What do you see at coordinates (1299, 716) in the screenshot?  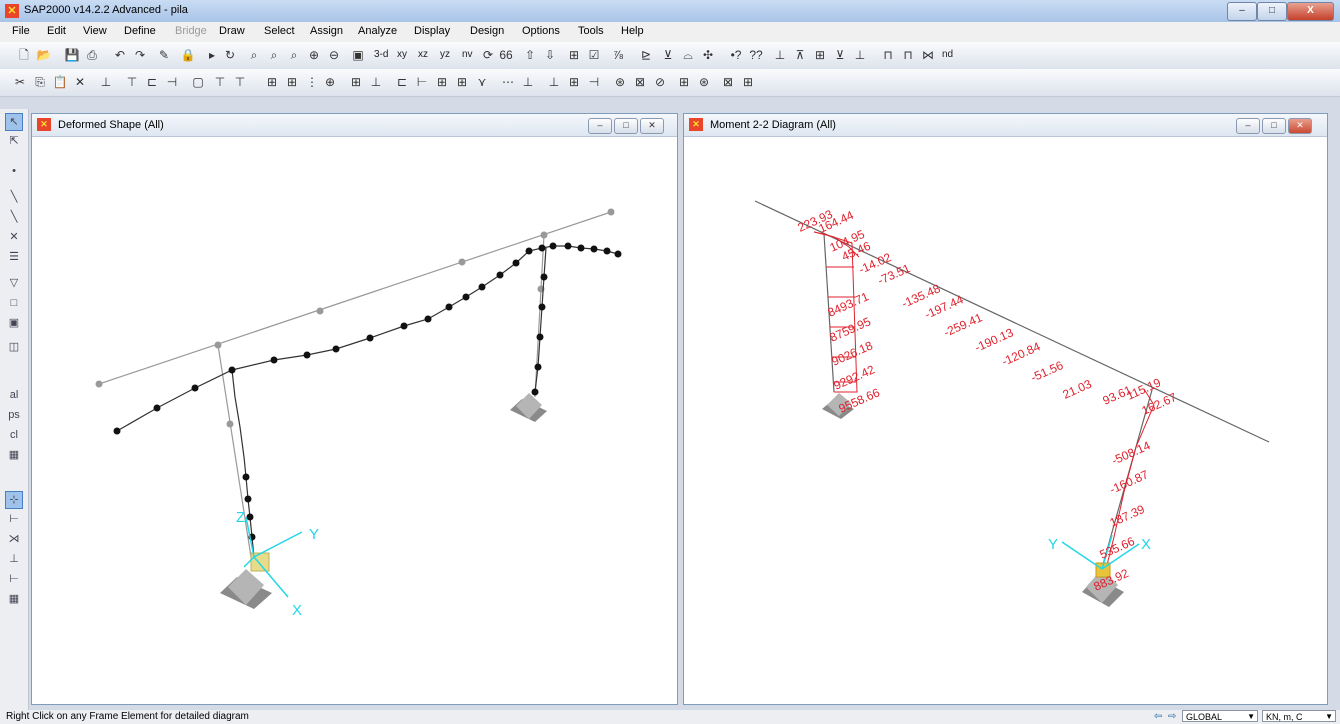 I see `units-select: KN, m, C ▼` at bounding box center [1299, 716].